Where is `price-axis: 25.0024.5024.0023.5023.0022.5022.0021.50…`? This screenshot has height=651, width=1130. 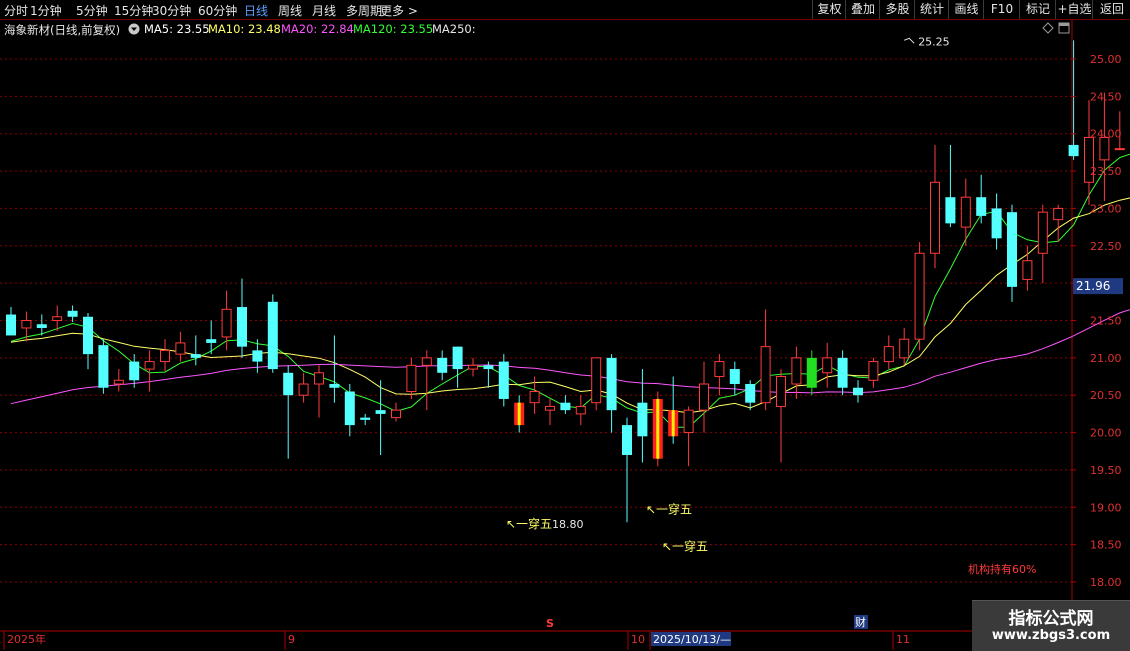
price-axis: 25.0024.5024.0023.5023.0022.5022.0021.50… is located at coordinates (1097, 321).